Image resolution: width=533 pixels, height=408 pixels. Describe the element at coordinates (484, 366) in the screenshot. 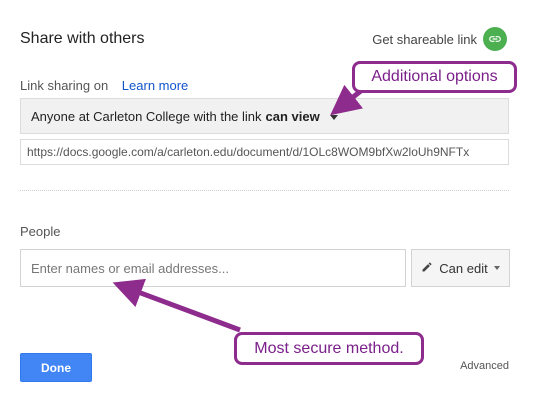

I see `advanced-link: Advanced` at that location.